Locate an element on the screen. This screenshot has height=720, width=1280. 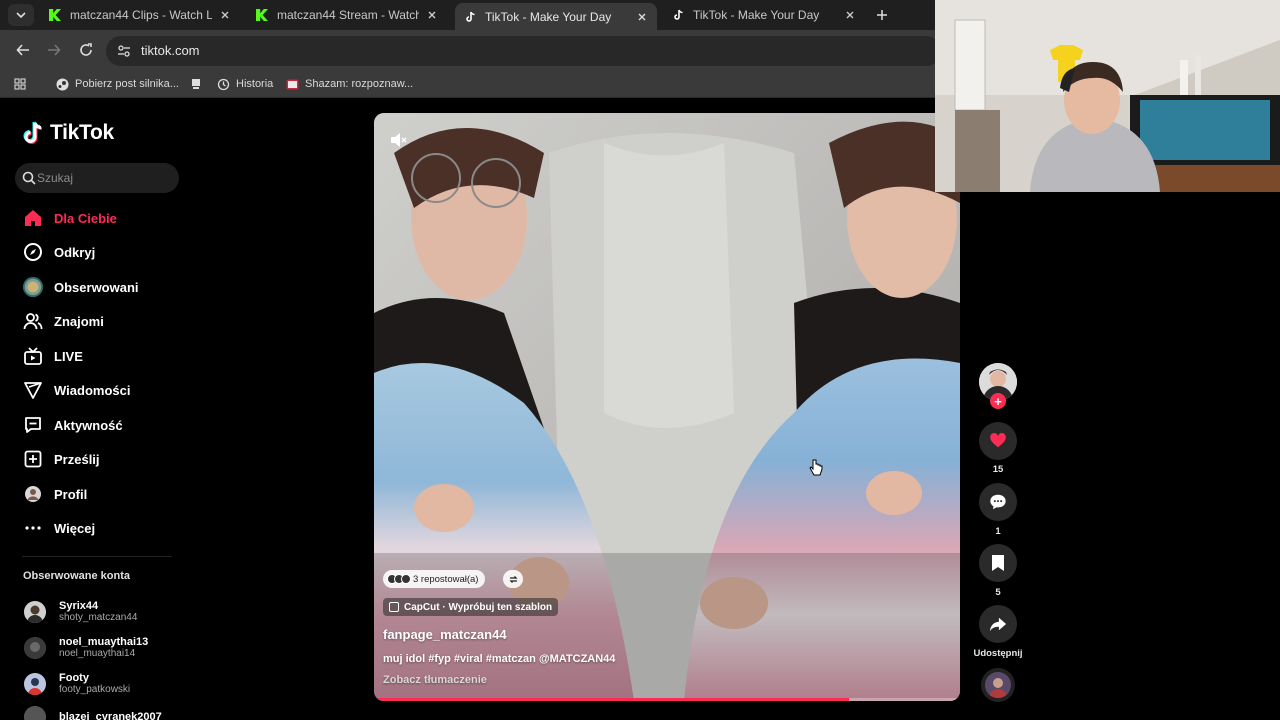
hand-cursor-icon is located at coordinates (816, 467).